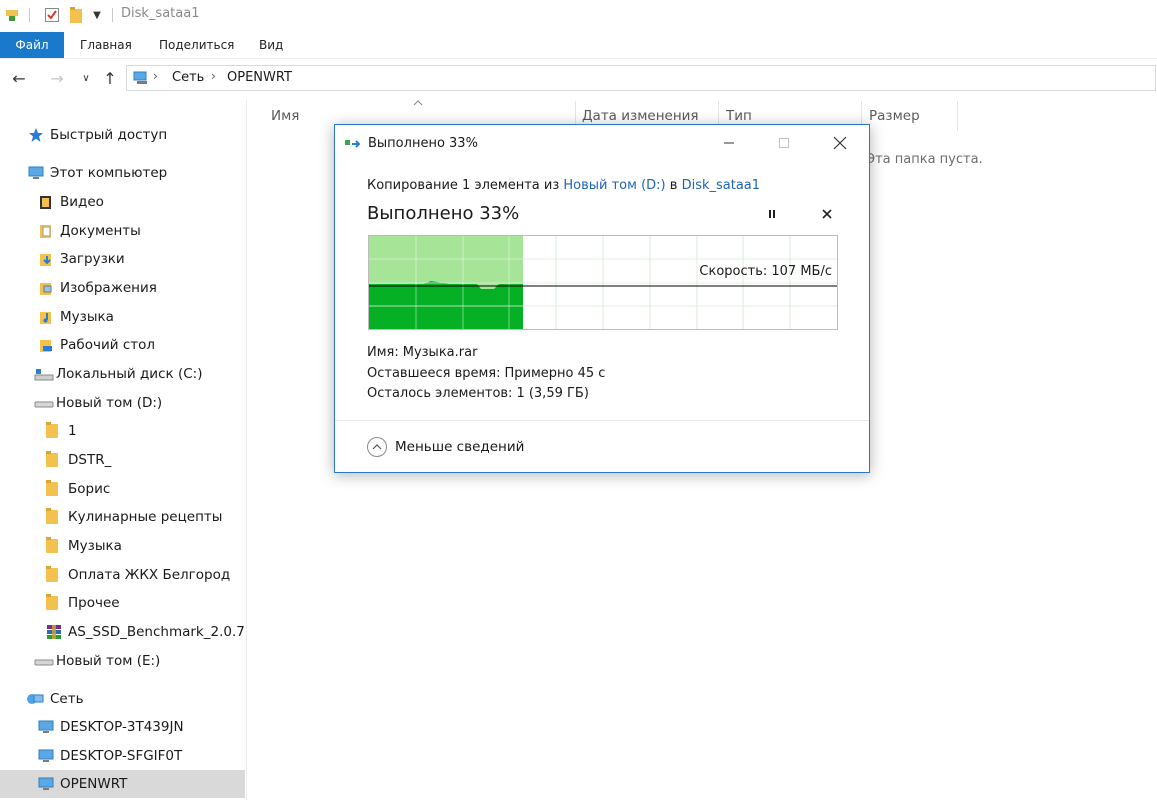 The height and width of the screenshot is (800, 1157). I want to click on nav-item-documents: Документы, so click(122, 231).